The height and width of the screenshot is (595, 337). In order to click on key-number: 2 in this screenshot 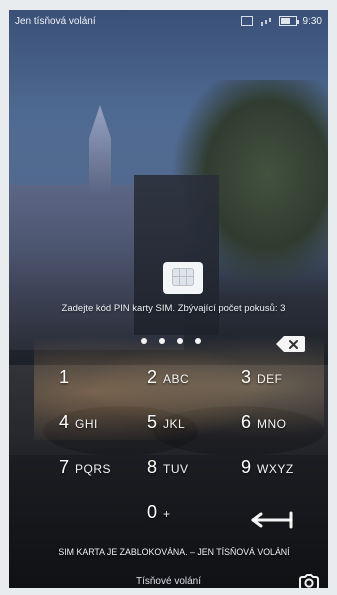, I will do `click(152, 377)`.